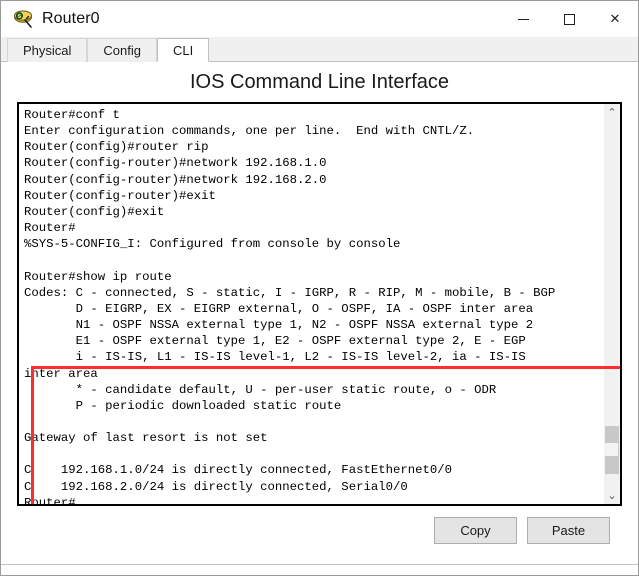 The width and height of the screenshot is (639, 576). I want to click on minimize-icon, so click(523, 19).